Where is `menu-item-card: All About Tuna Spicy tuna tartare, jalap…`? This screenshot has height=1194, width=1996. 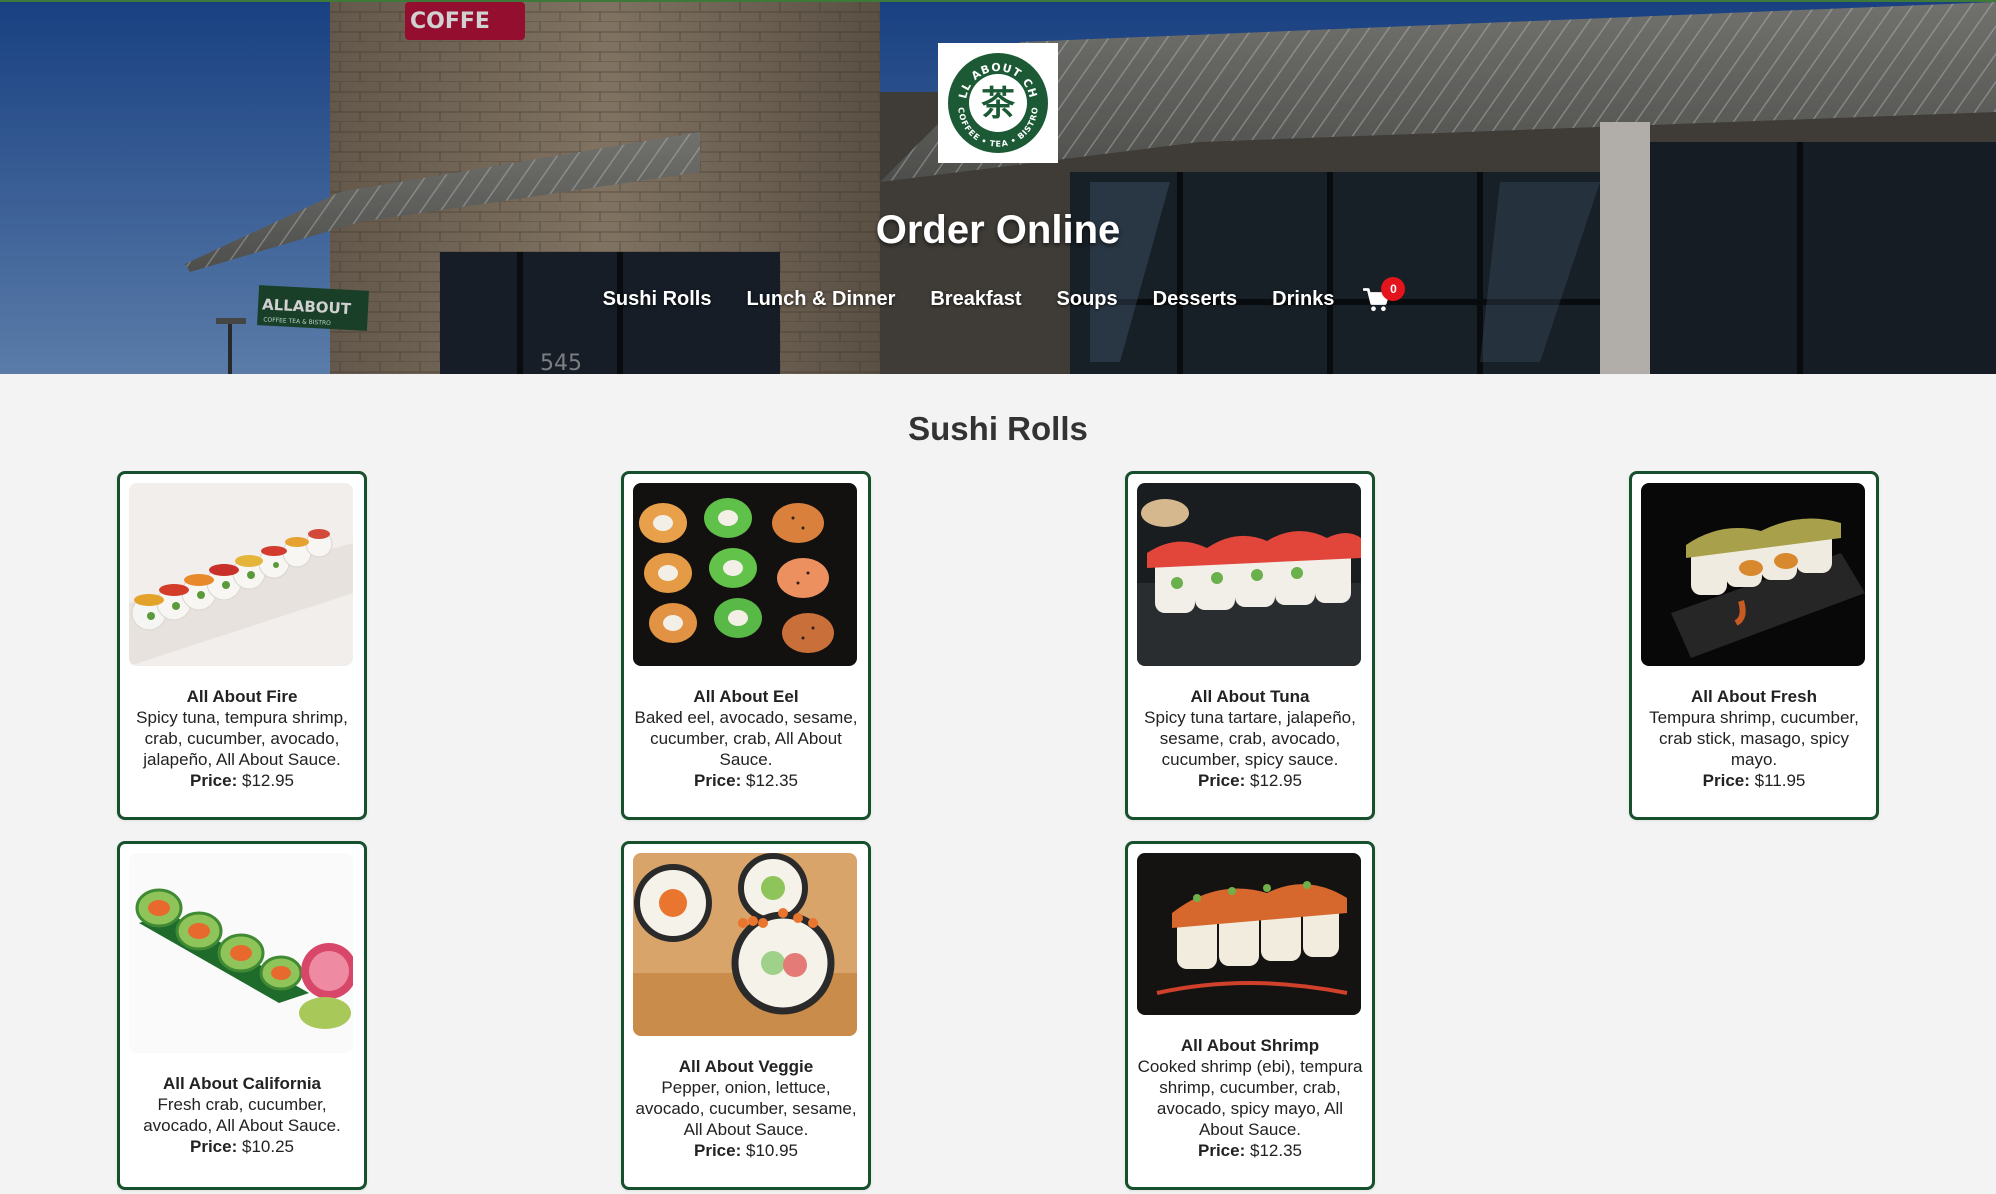
menu-item-card: All About Tuna Spicy tuna tartare, jalap… is located at coordinates (1250, 645).